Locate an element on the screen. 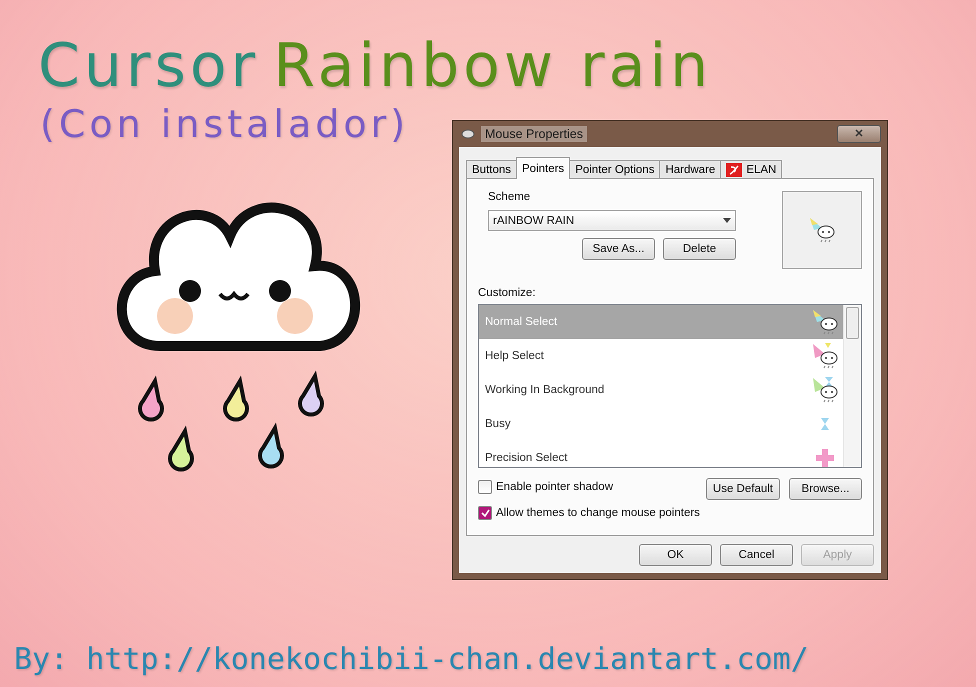 The width and height of the screenshot is (976, 687). checkbox: Allow themes to change mouse pointers is located at coordinates (670, 513).